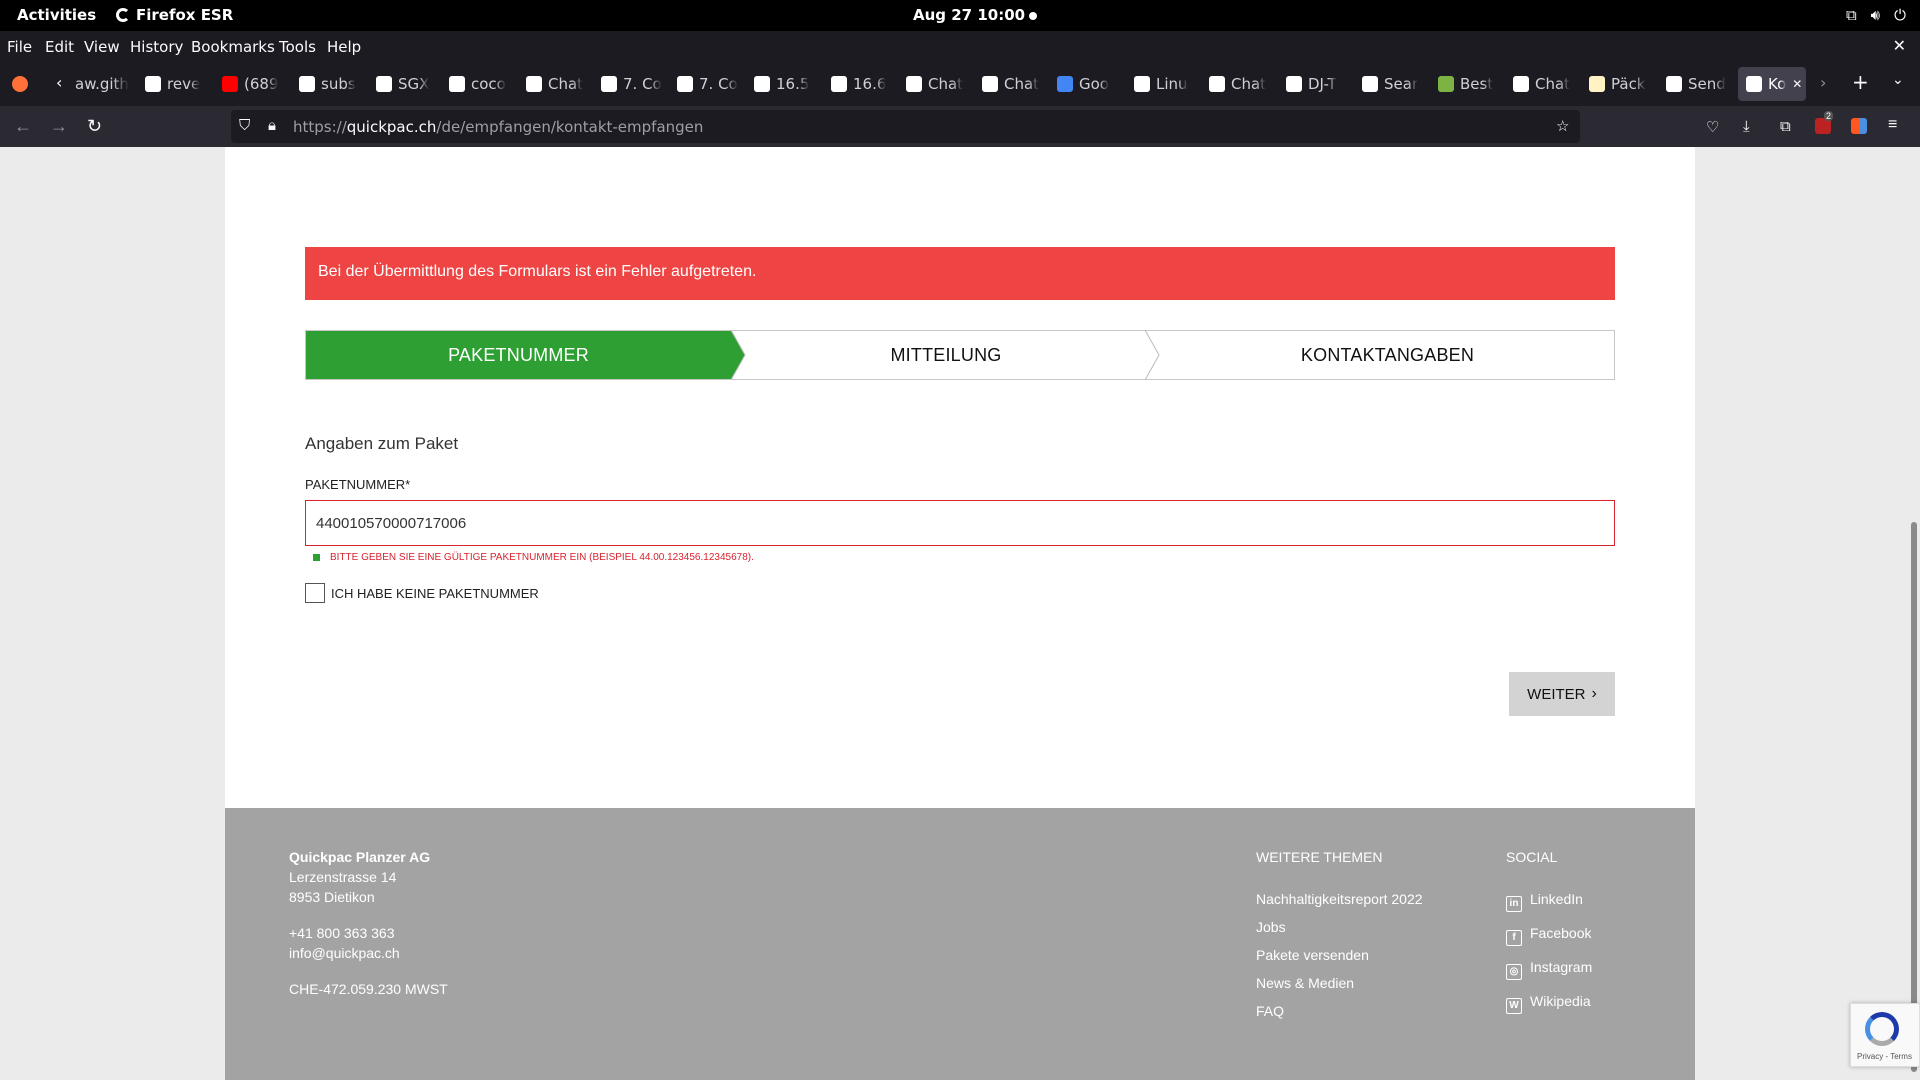 Image resolution: width=1920 pixels, height=1080 pixels. What do you see at coordinates (253, 84) in the screenshot?
I see `browser-tab: (689` at bounding box center [253, 84].